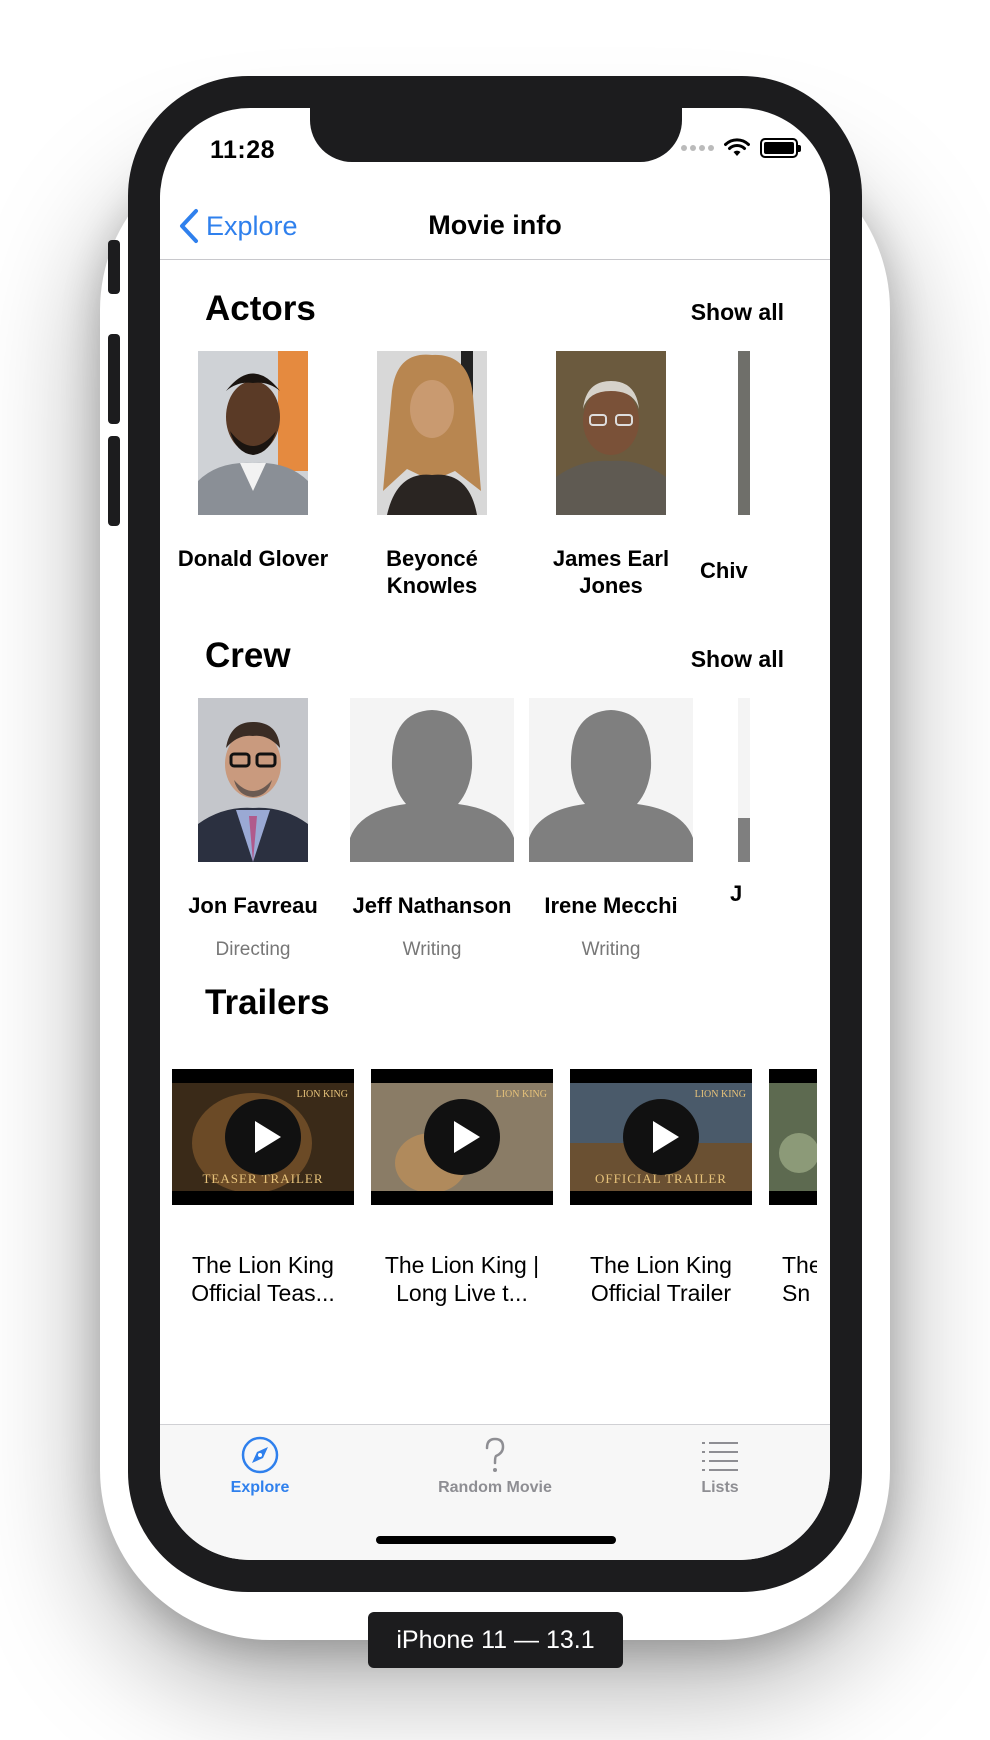  What do you see at coordinates (793, 1137) in the screenshot?
I see `trailer-thumbnail` at bounding box center [793, 1137].